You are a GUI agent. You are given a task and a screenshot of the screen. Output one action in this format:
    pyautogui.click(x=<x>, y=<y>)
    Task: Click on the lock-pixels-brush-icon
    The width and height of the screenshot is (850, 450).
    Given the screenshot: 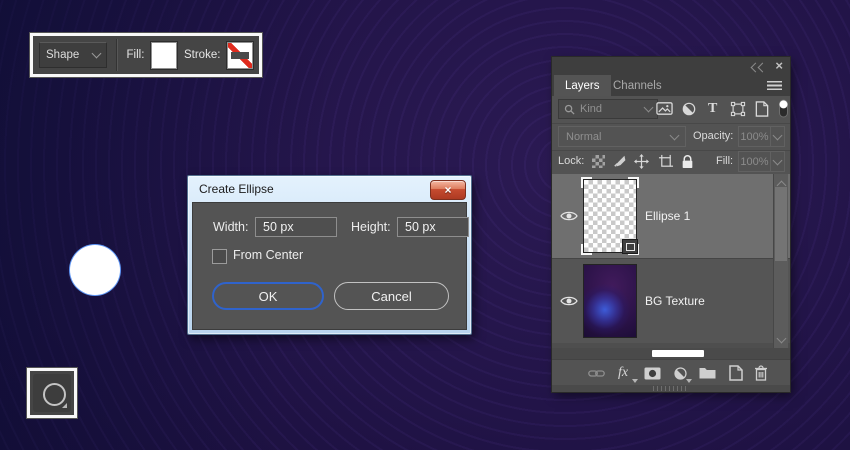 What is the action you would take?
    pyautogui.click(x=619, y=161)
    